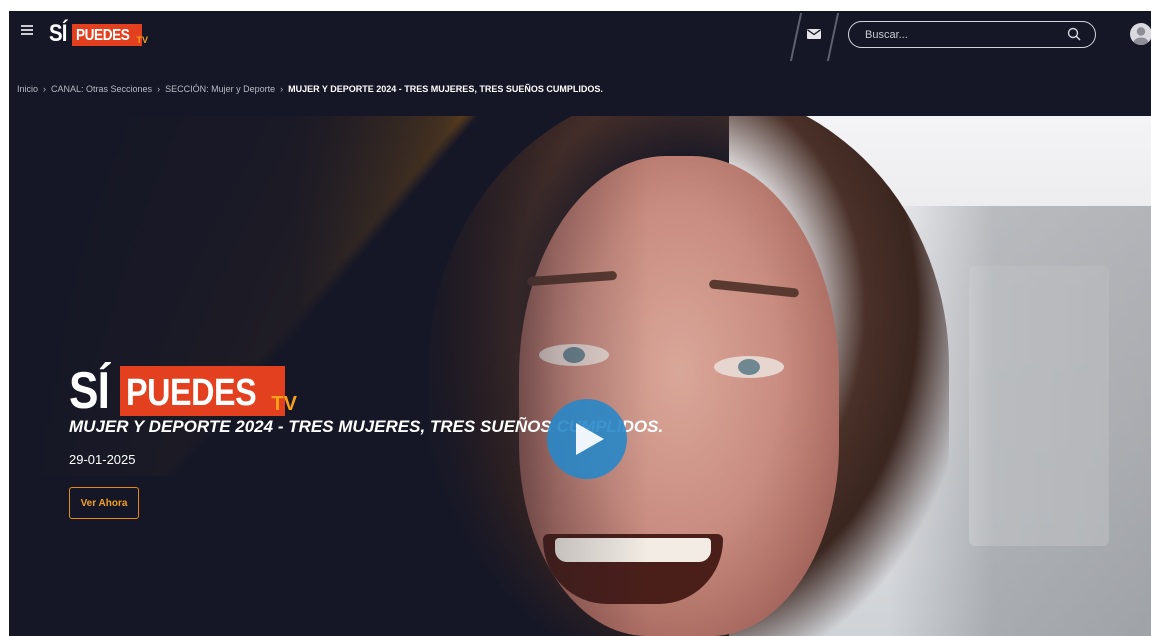 This screenshot has height=636, width=1151. Describe the element at coordinates (102, 35) in the screenshot. I see `logo-puedes-text: PUEDES` at that location.